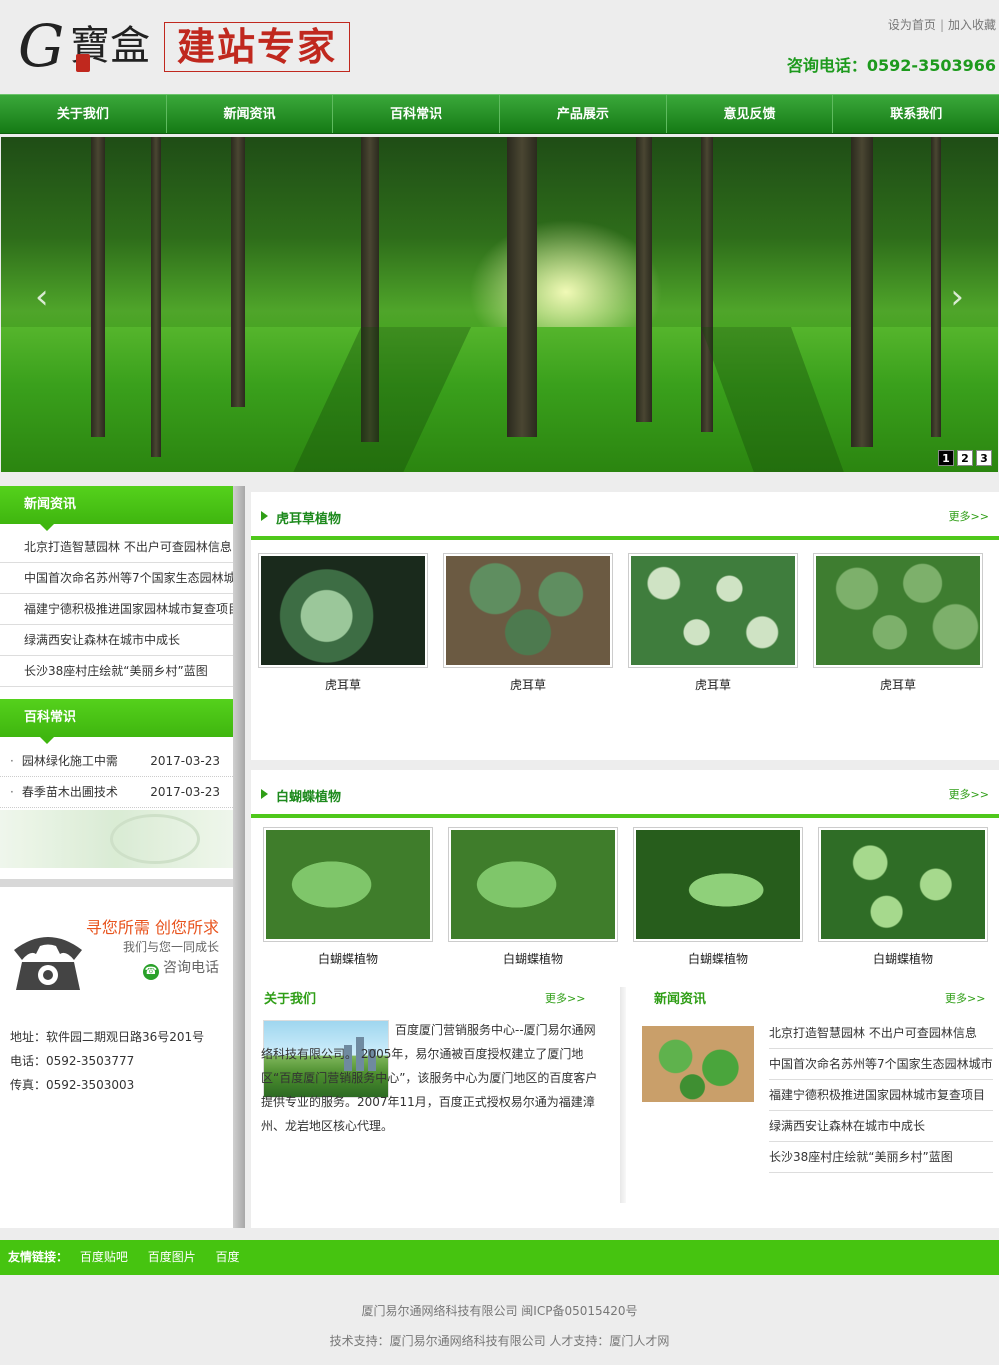 The image size is (999, 1365). Describe the element at coordinates (172, 1257) in the screenshot. I see `friend-link-text: 百度图片` at that location.